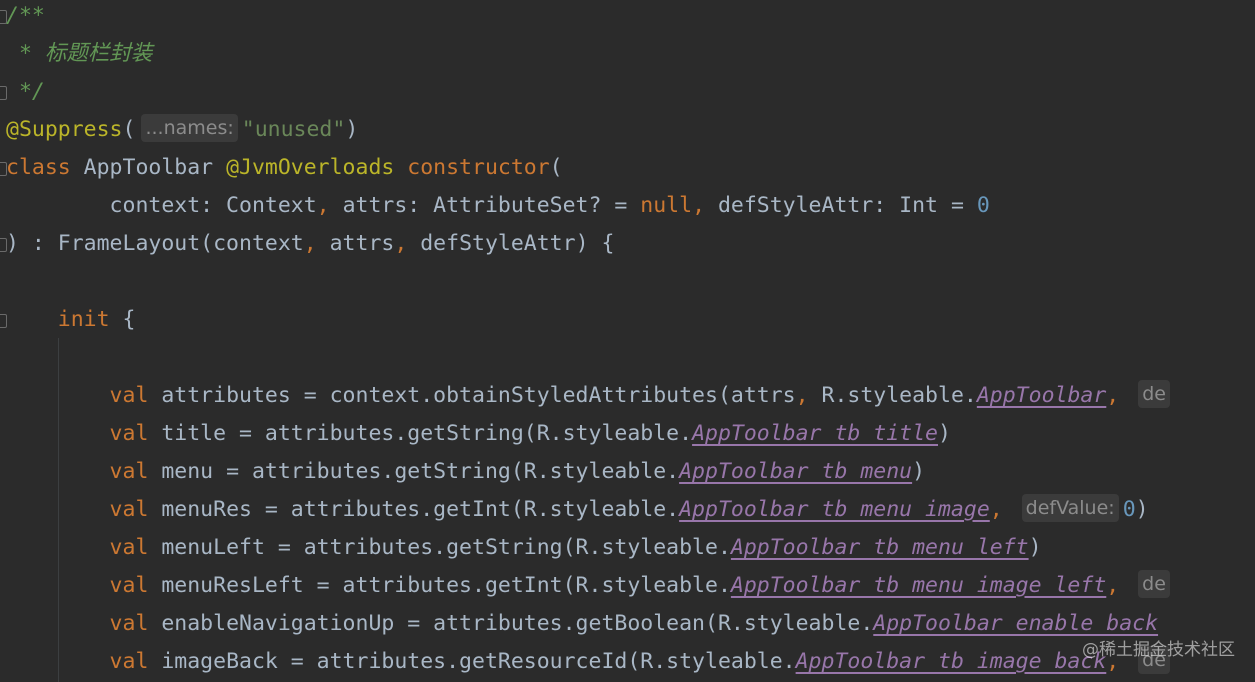 The image size is (1255, 682). Describe the element at coordinates (317, 167) in the screenshot. I see `code-token: @JvmOverloads` at that location.